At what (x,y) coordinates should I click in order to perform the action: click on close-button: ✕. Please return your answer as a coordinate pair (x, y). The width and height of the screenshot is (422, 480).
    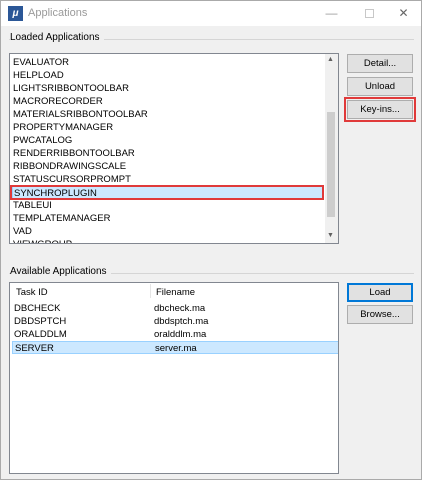
    Looking at the image, I should click on (403, 13).